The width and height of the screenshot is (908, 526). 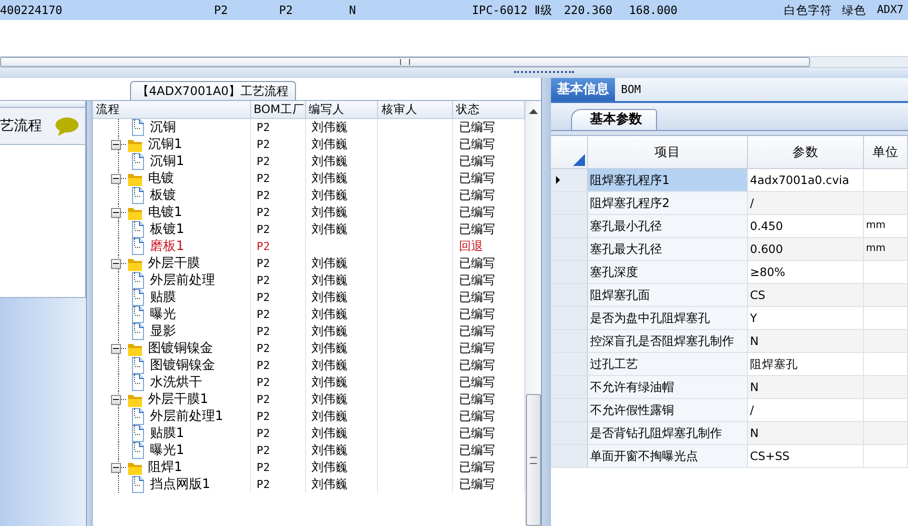 What do you see at coordinates (668, 456) in the screenshot?
I see `table-cell: 单面开窗不掏曝光点` at bounding box center [668, 456].